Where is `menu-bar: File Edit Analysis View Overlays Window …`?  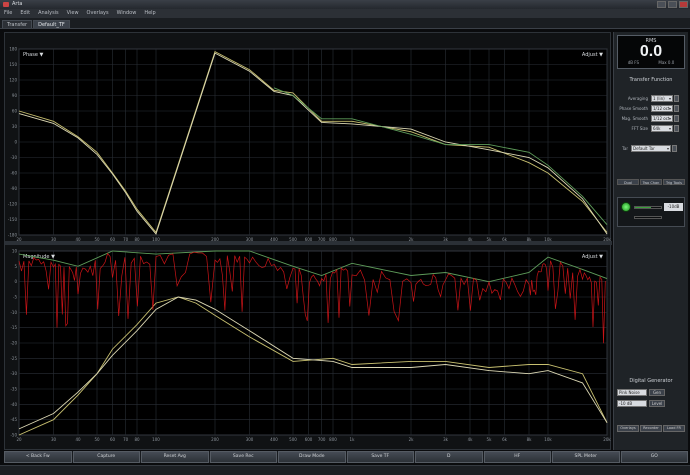 menu-bar: File Edit Analysis View Overlays Window … is located at coordinates (345, 13).